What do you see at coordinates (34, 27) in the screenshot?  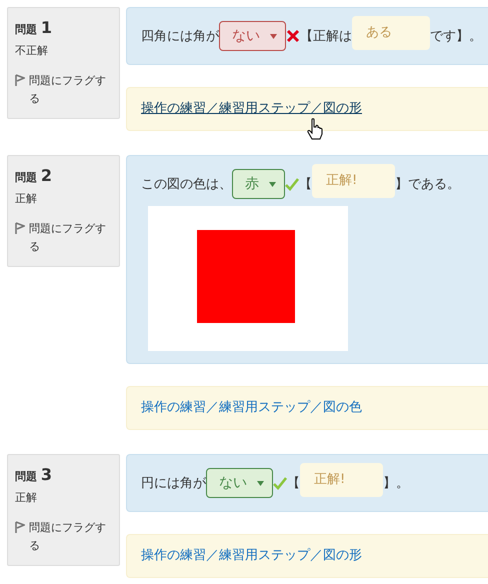 I see `question-number: 問題 1` at bounding box center [34, 27].